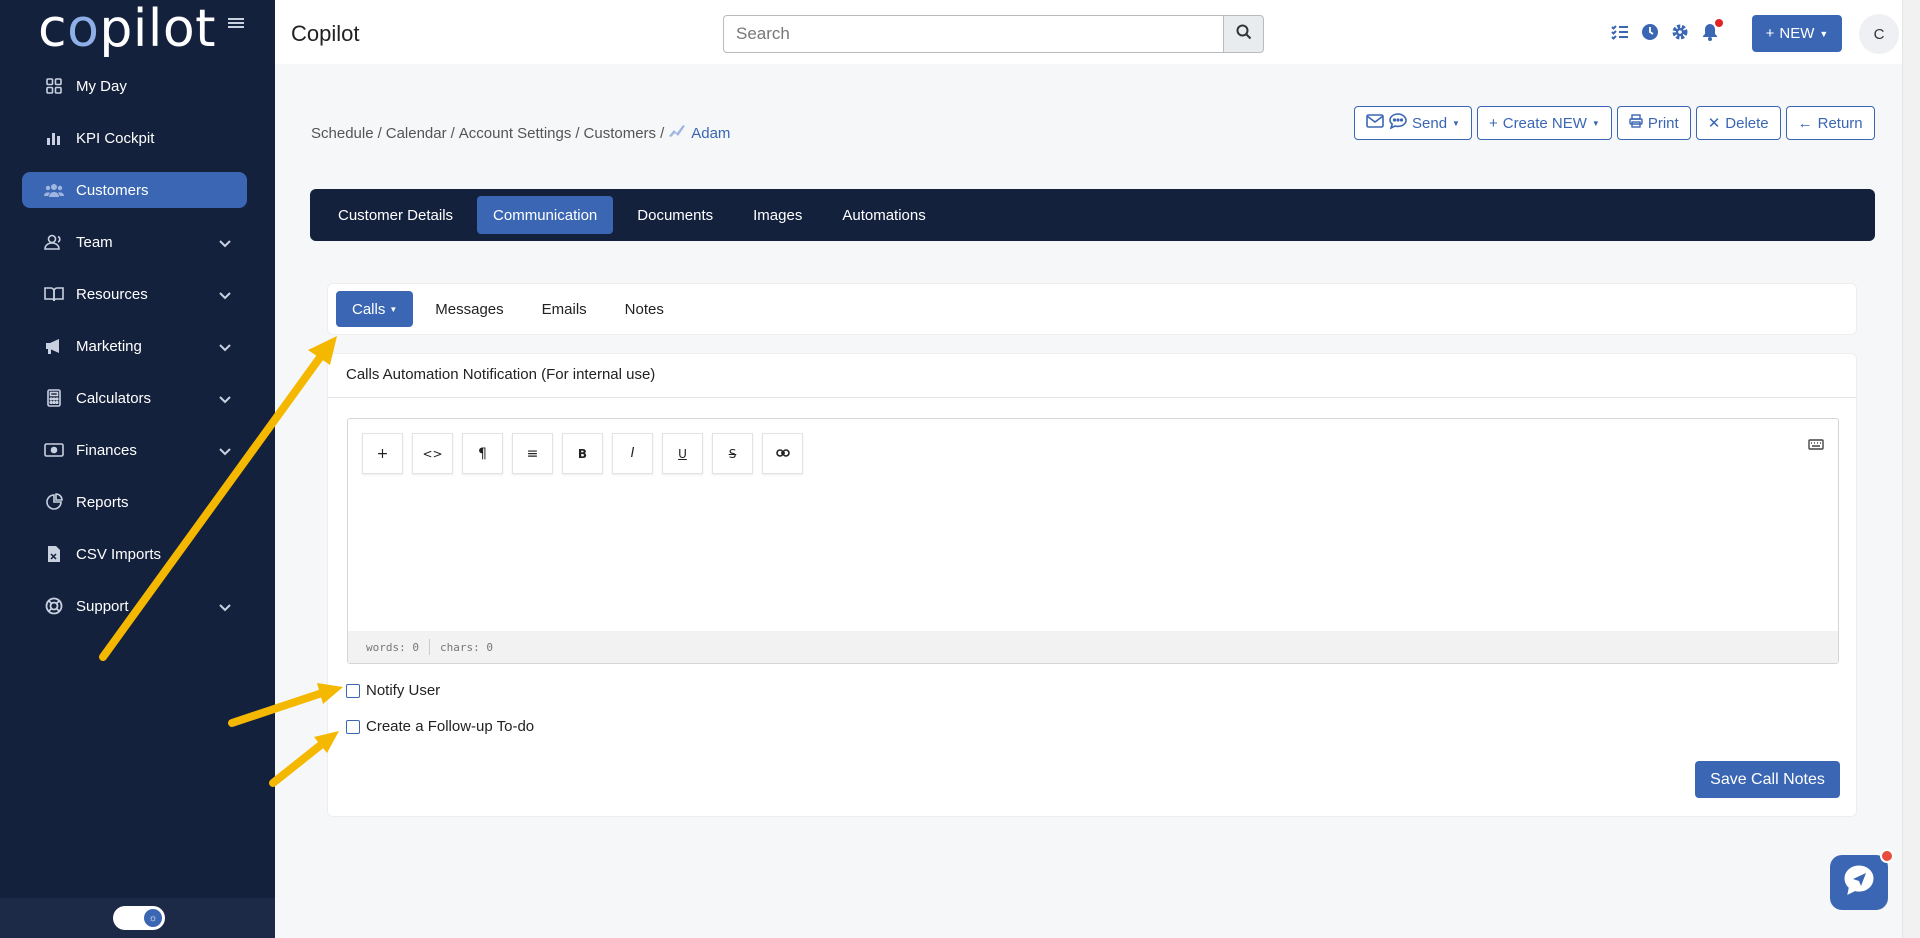 Image resolution: width=1920 pixels, height=938 pixels. Describe the element at coordinates (1620, 32) in the screenshot. I see `task-list-icon` at that location.